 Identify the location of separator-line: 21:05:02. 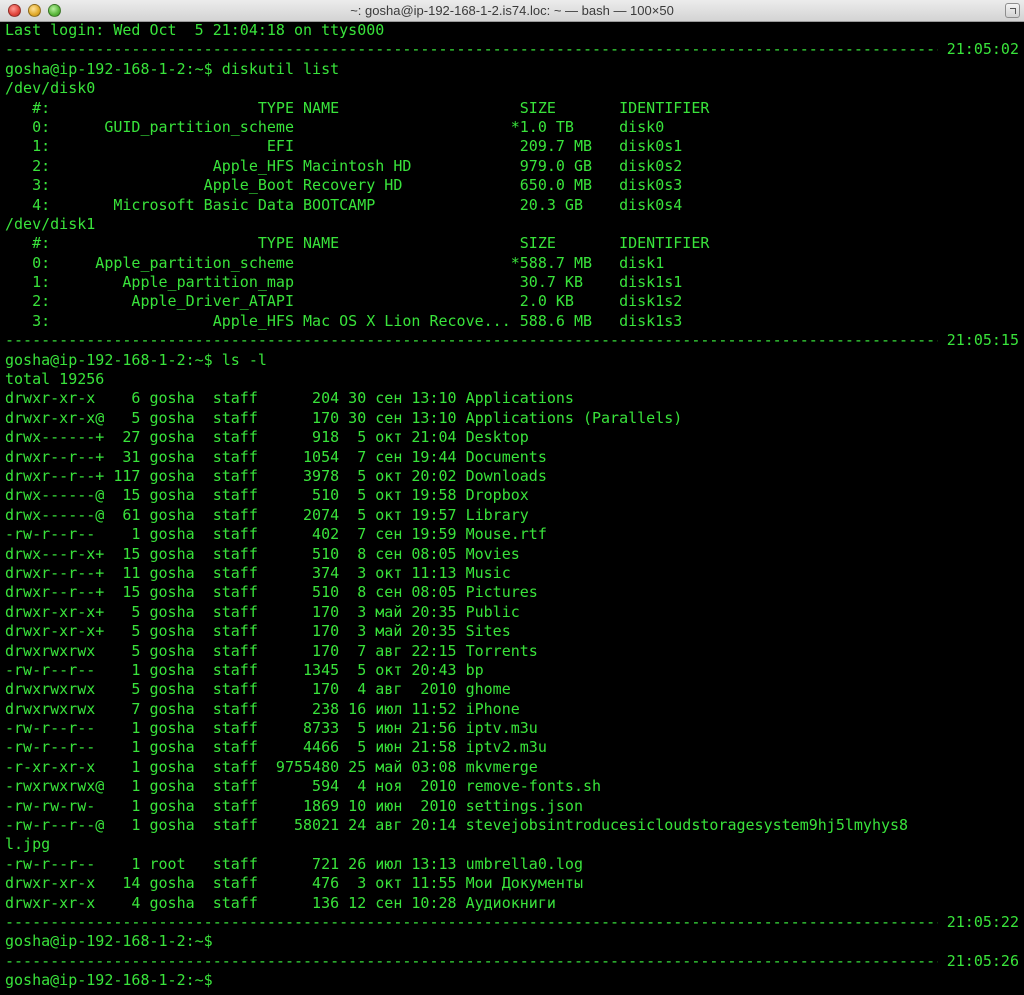
(512, 49).